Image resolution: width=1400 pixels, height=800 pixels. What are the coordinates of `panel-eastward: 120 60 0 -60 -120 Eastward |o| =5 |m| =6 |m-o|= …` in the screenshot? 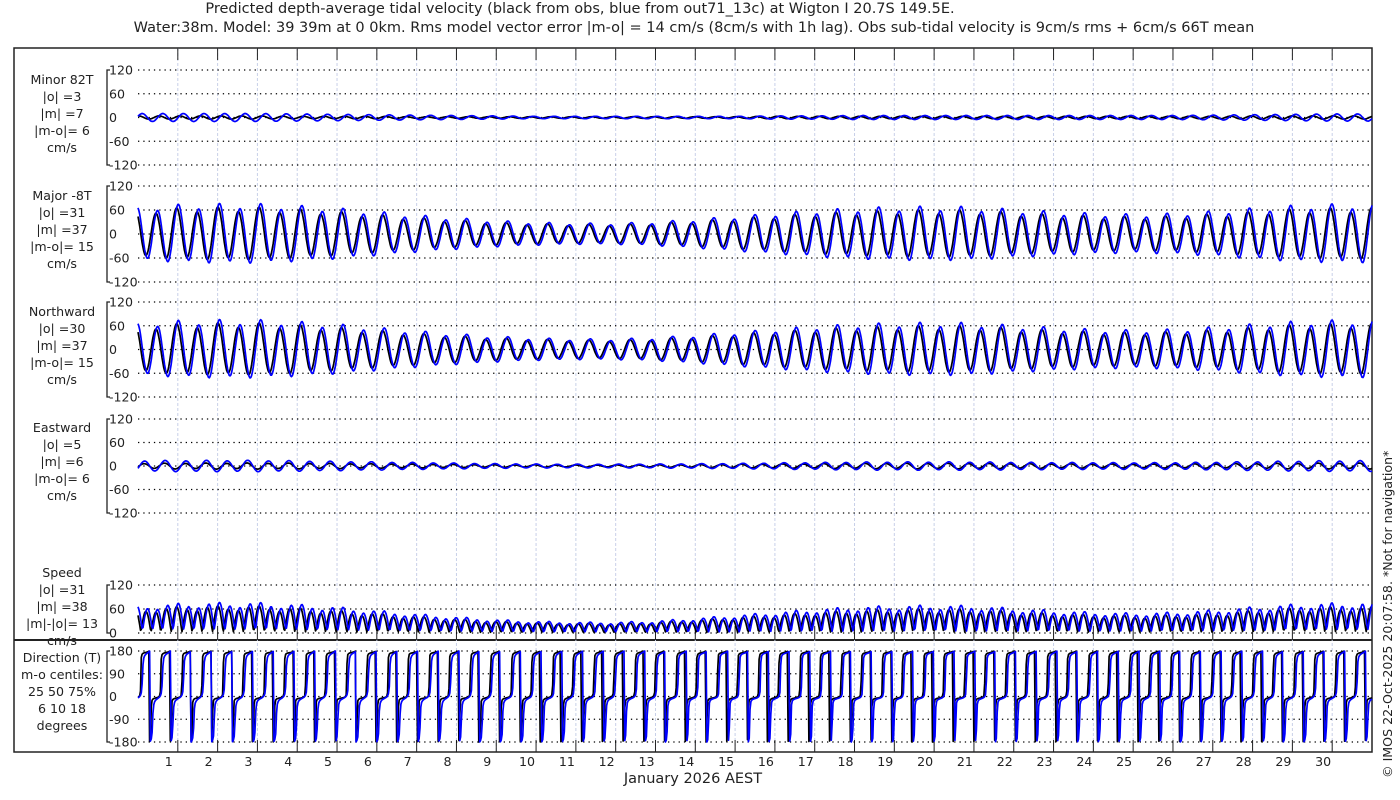 It's located at (703, 466).